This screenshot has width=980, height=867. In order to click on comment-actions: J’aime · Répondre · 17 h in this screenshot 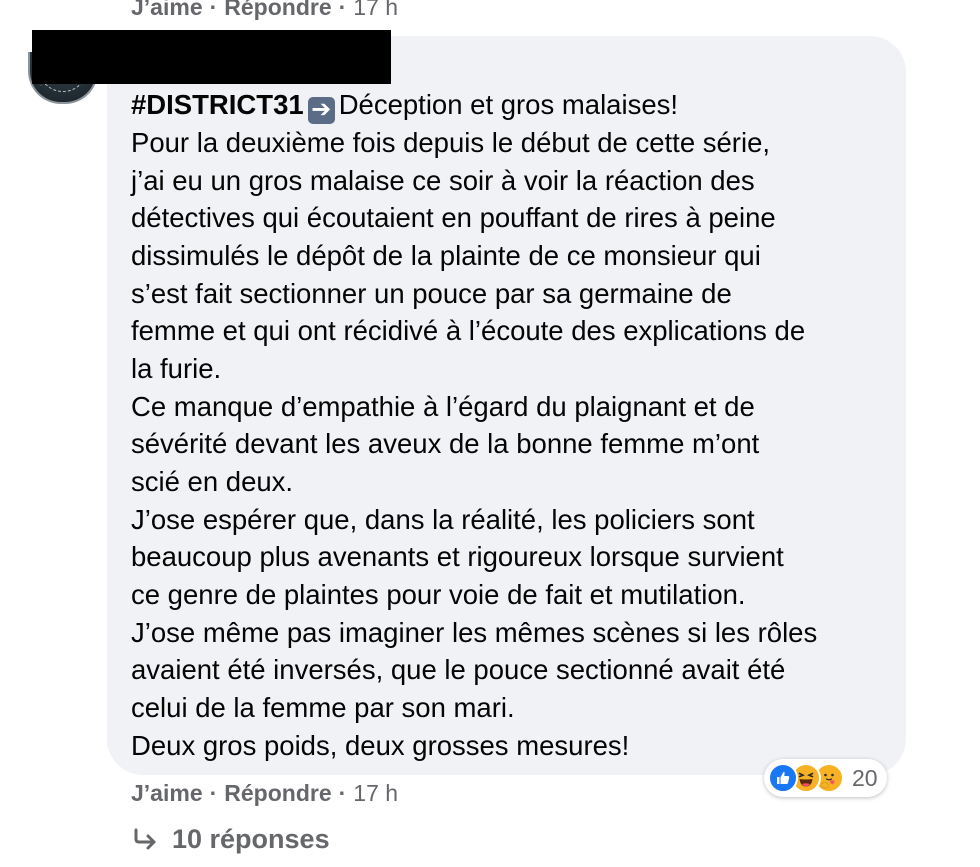, I will do `click(264, 793)`.